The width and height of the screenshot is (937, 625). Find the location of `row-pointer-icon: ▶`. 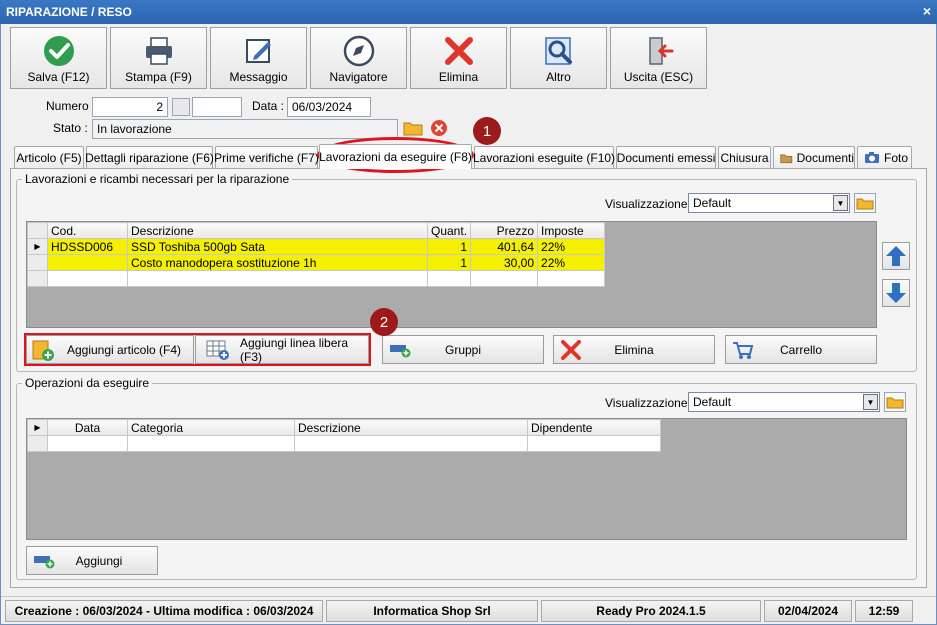

row-pointer-icon: ▶ is located at coordinates (37, 246).